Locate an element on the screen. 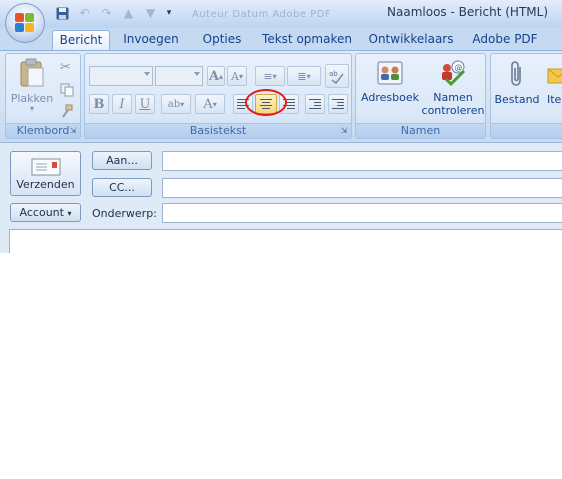  window-title: Naamloos - Bericht (HTML) is located at coordinates (467, 12).